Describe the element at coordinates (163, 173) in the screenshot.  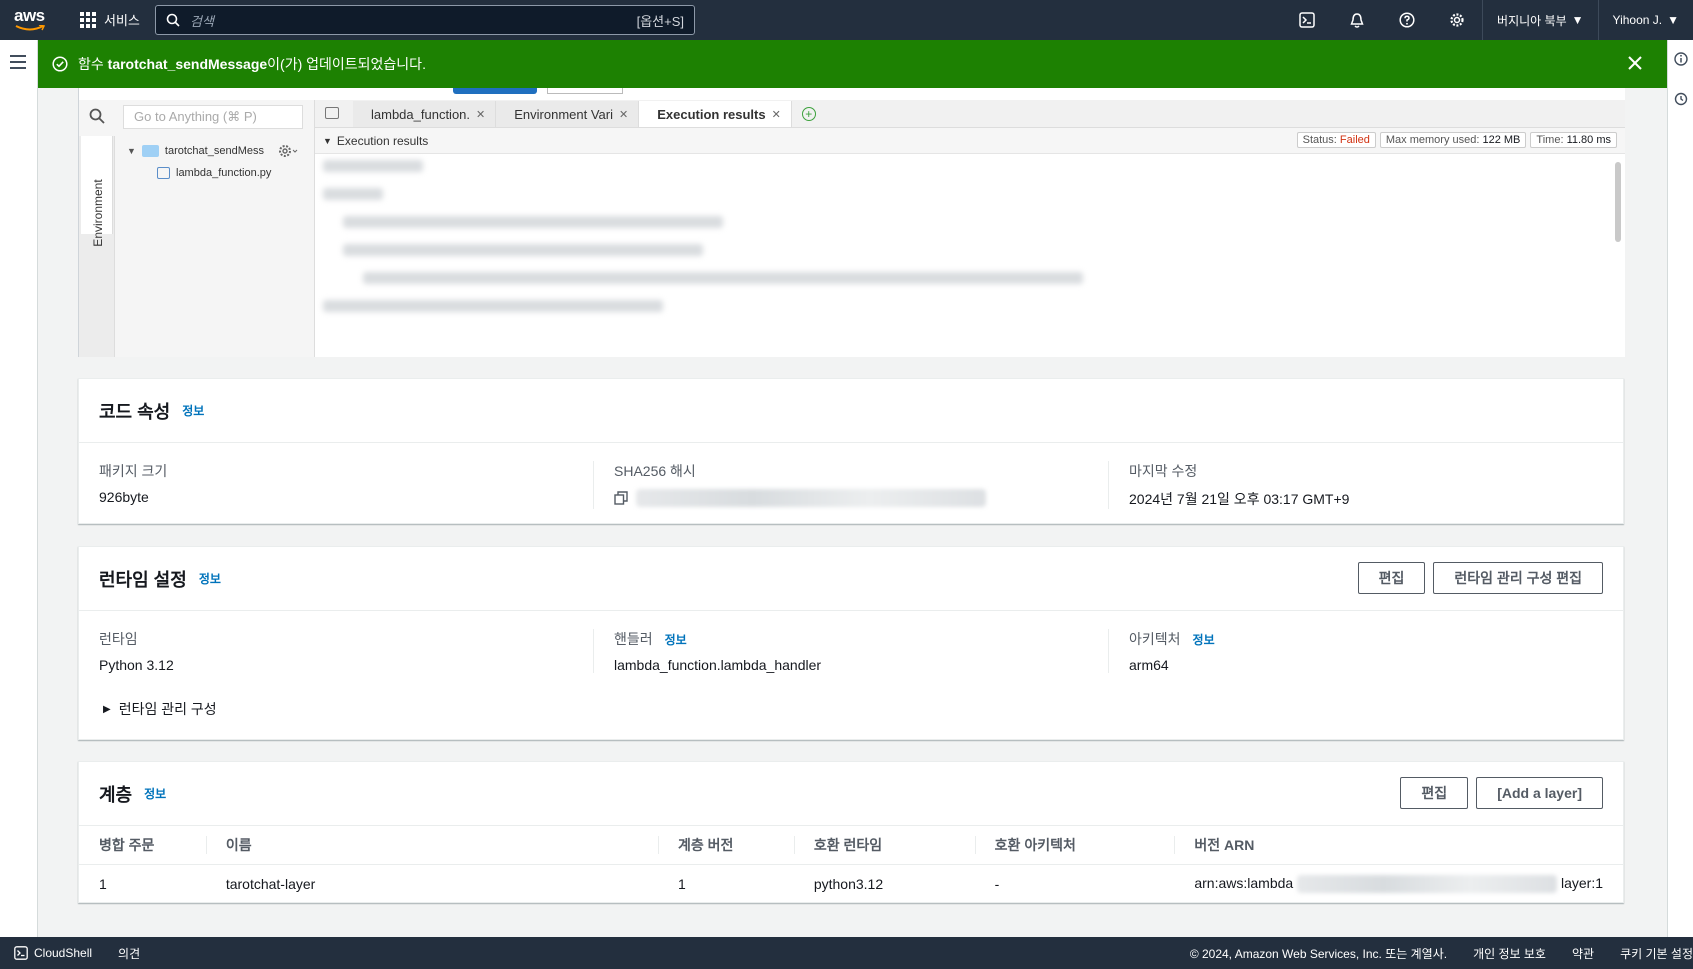
I see `python-file-icon` at that location.